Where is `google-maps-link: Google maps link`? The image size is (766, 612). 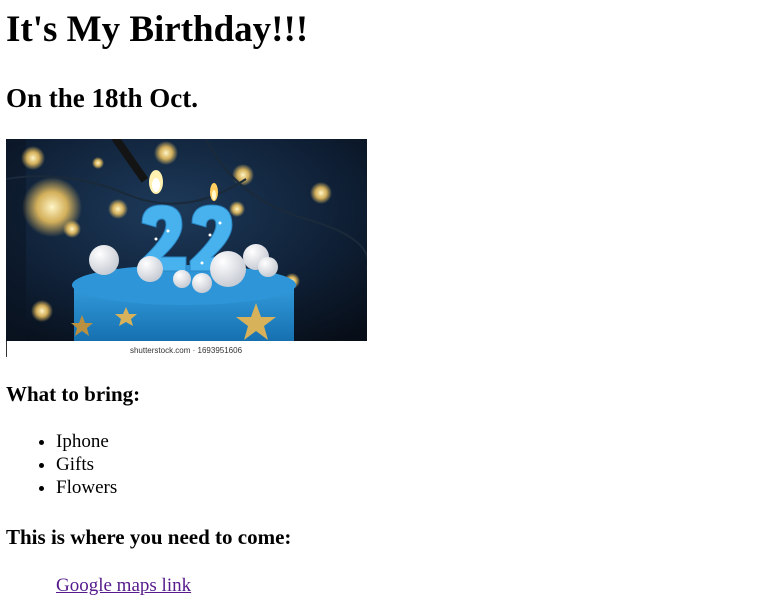 google-maps-link: Google maps link is located at coordinates (123, 585).